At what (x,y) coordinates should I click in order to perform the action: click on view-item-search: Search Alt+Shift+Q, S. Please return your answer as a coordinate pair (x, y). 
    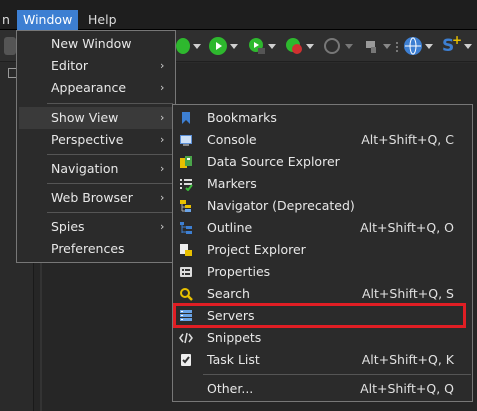
    Looking at the image, I should click on (322, 294).